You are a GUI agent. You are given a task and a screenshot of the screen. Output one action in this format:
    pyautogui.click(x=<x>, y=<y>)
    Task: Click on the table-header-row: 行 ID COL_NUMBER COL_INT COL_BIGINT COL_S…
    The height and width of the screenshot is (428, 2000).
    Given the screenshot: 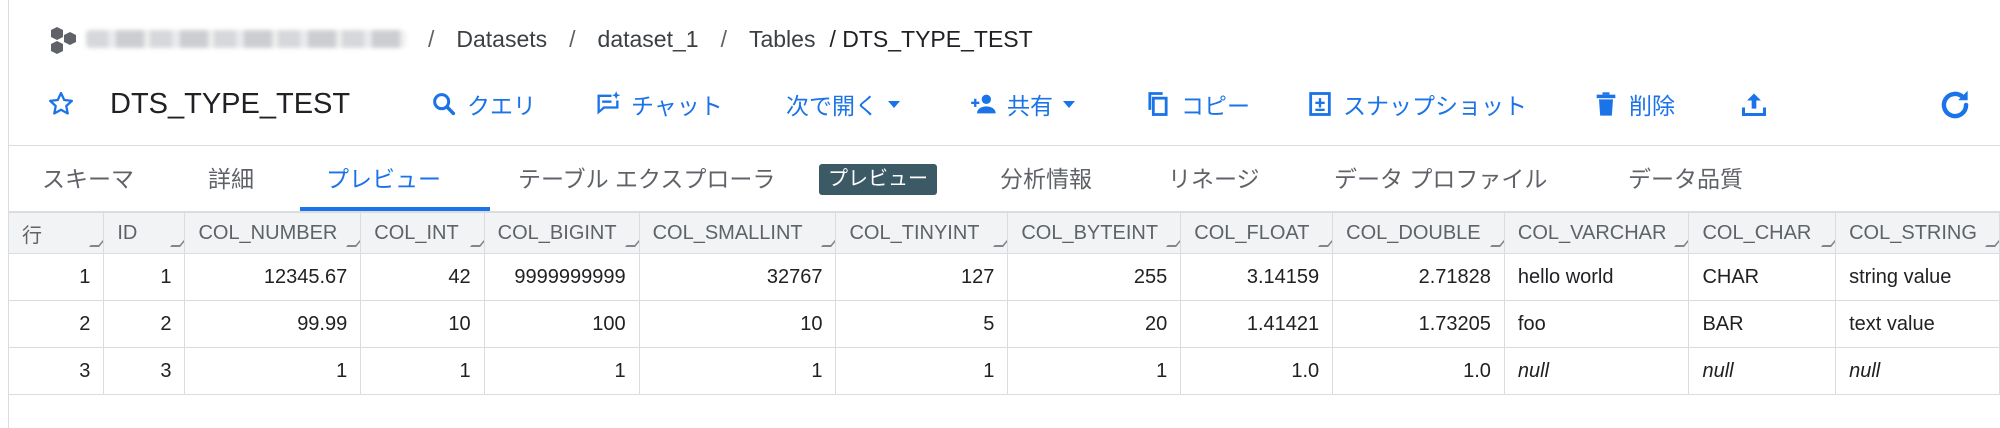 What is the action you would take?
    pyautogui.click(x=1003, y=233)
    